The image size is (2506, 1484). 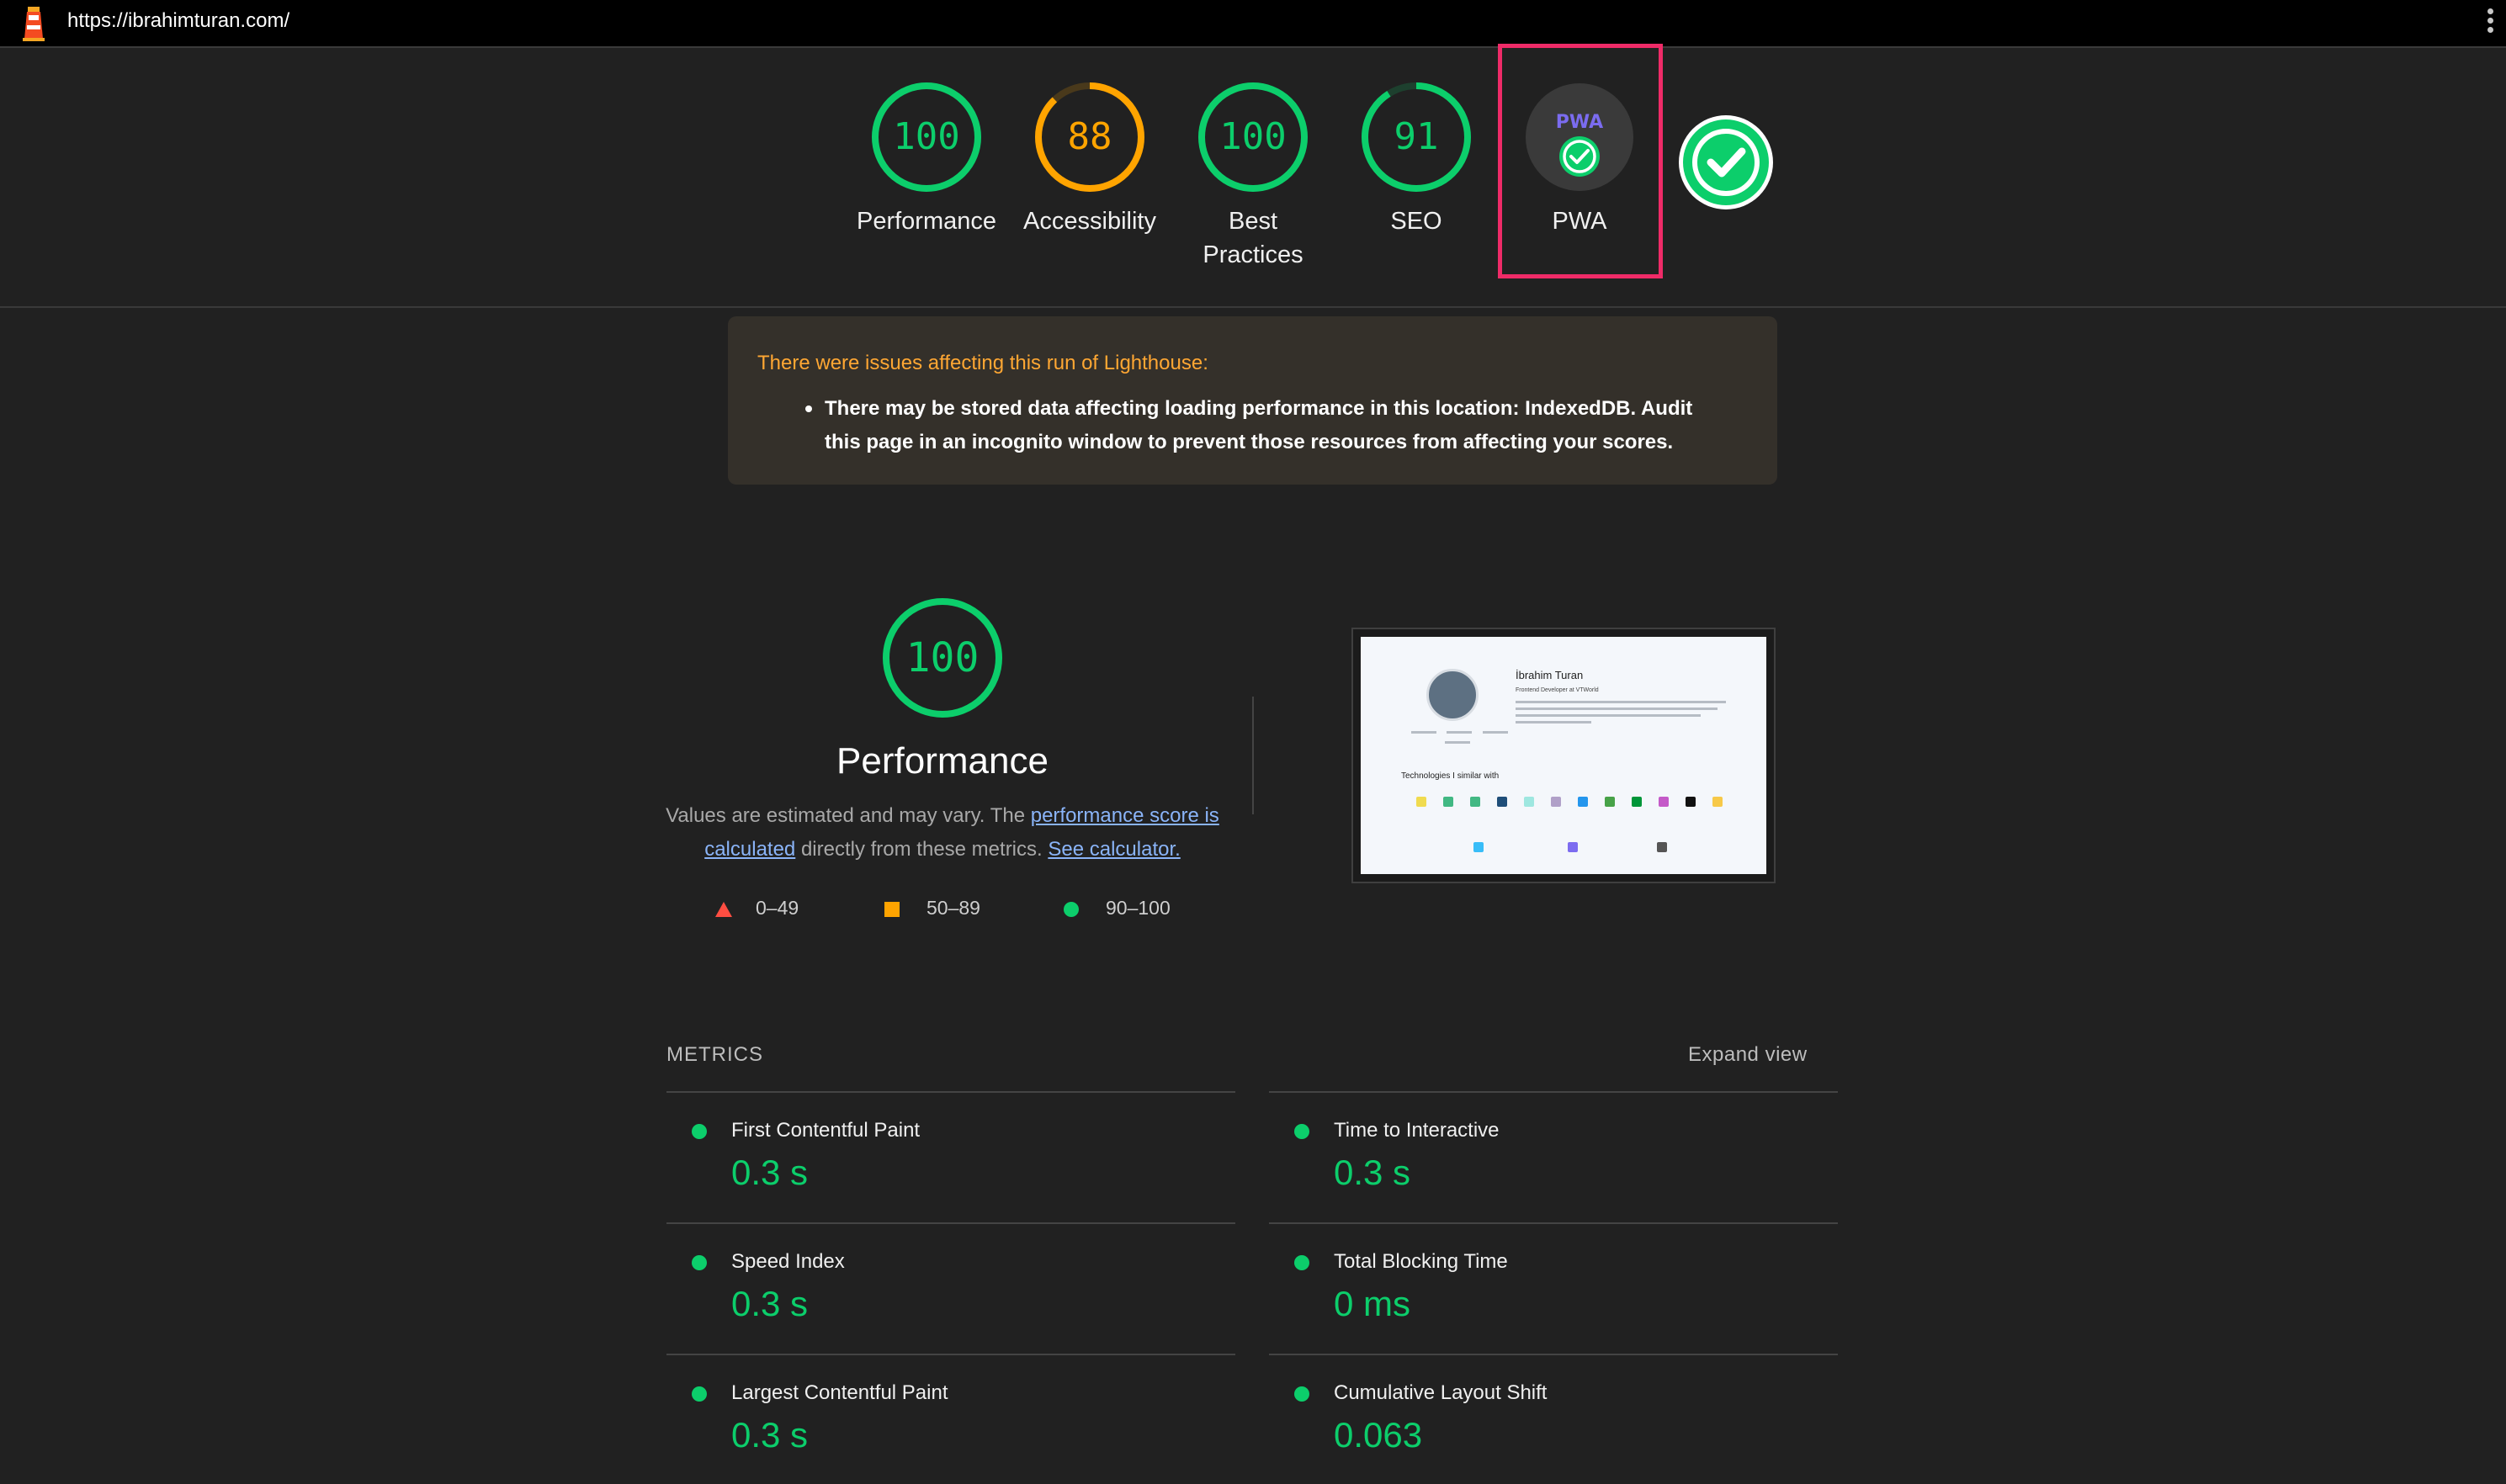 I want to click on performance-gauge: 100, so click(x=942, y=658).